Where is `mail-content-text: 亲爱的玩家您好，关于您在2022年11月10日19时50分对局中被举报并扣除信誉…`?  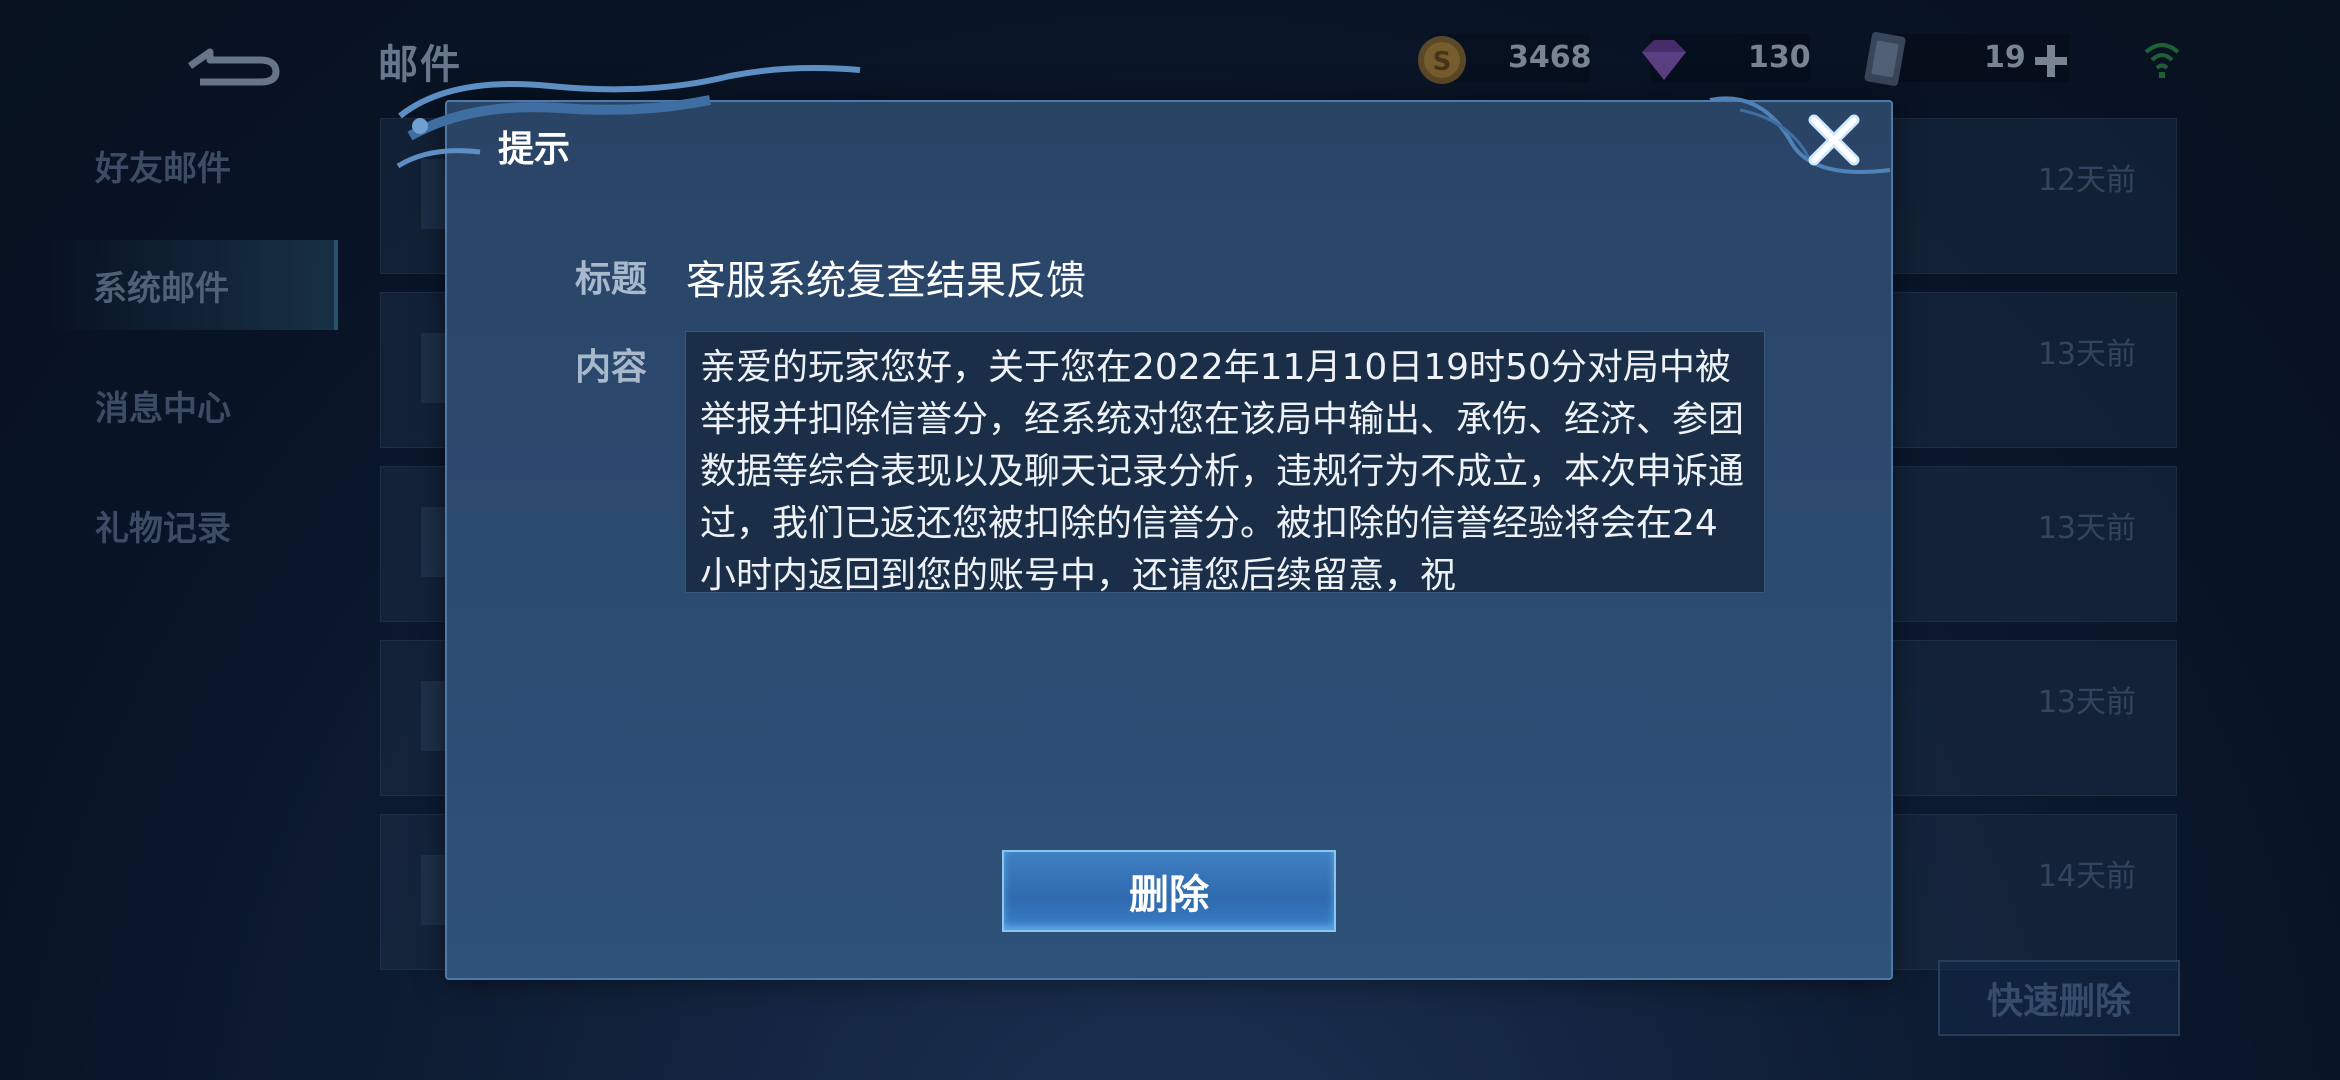
mail-content-text: 亲爱的玩家您好，关于您在2022年11月10日19时50分对局中被举报并扣除信誉… is located at coordinates (1222, 470).